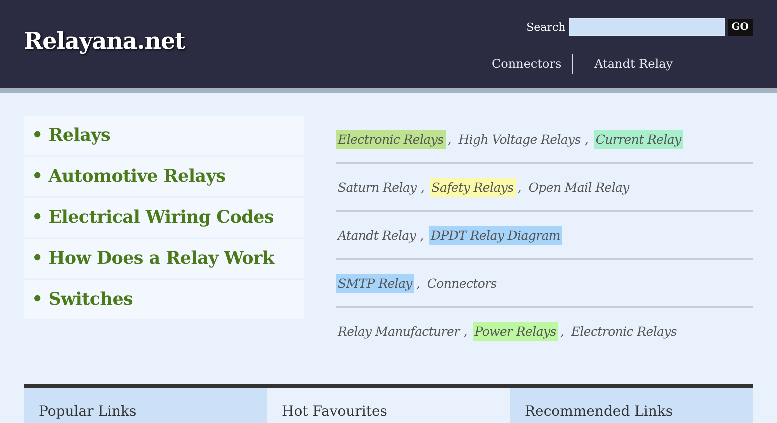 The width and height of the screenshot is (777, 423). I want to click on link: Relay Manufacturer, so click(399, 331).